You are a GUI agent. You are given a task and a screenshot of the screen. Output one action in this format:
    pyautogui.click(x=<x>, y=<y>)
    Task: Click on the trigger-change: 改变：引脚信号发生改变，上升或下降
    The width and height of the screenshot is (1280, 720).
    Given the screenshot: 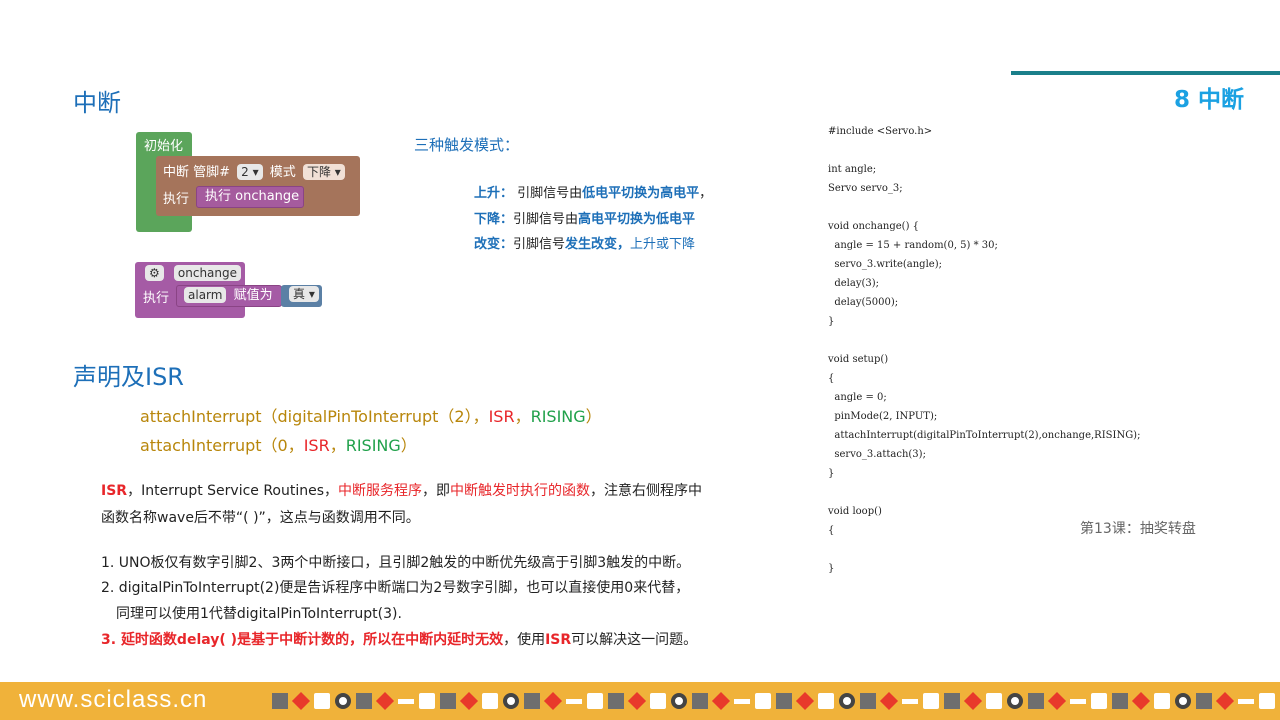 What is the action you would take?
    pyautogui.click(x=584, y=242)
    